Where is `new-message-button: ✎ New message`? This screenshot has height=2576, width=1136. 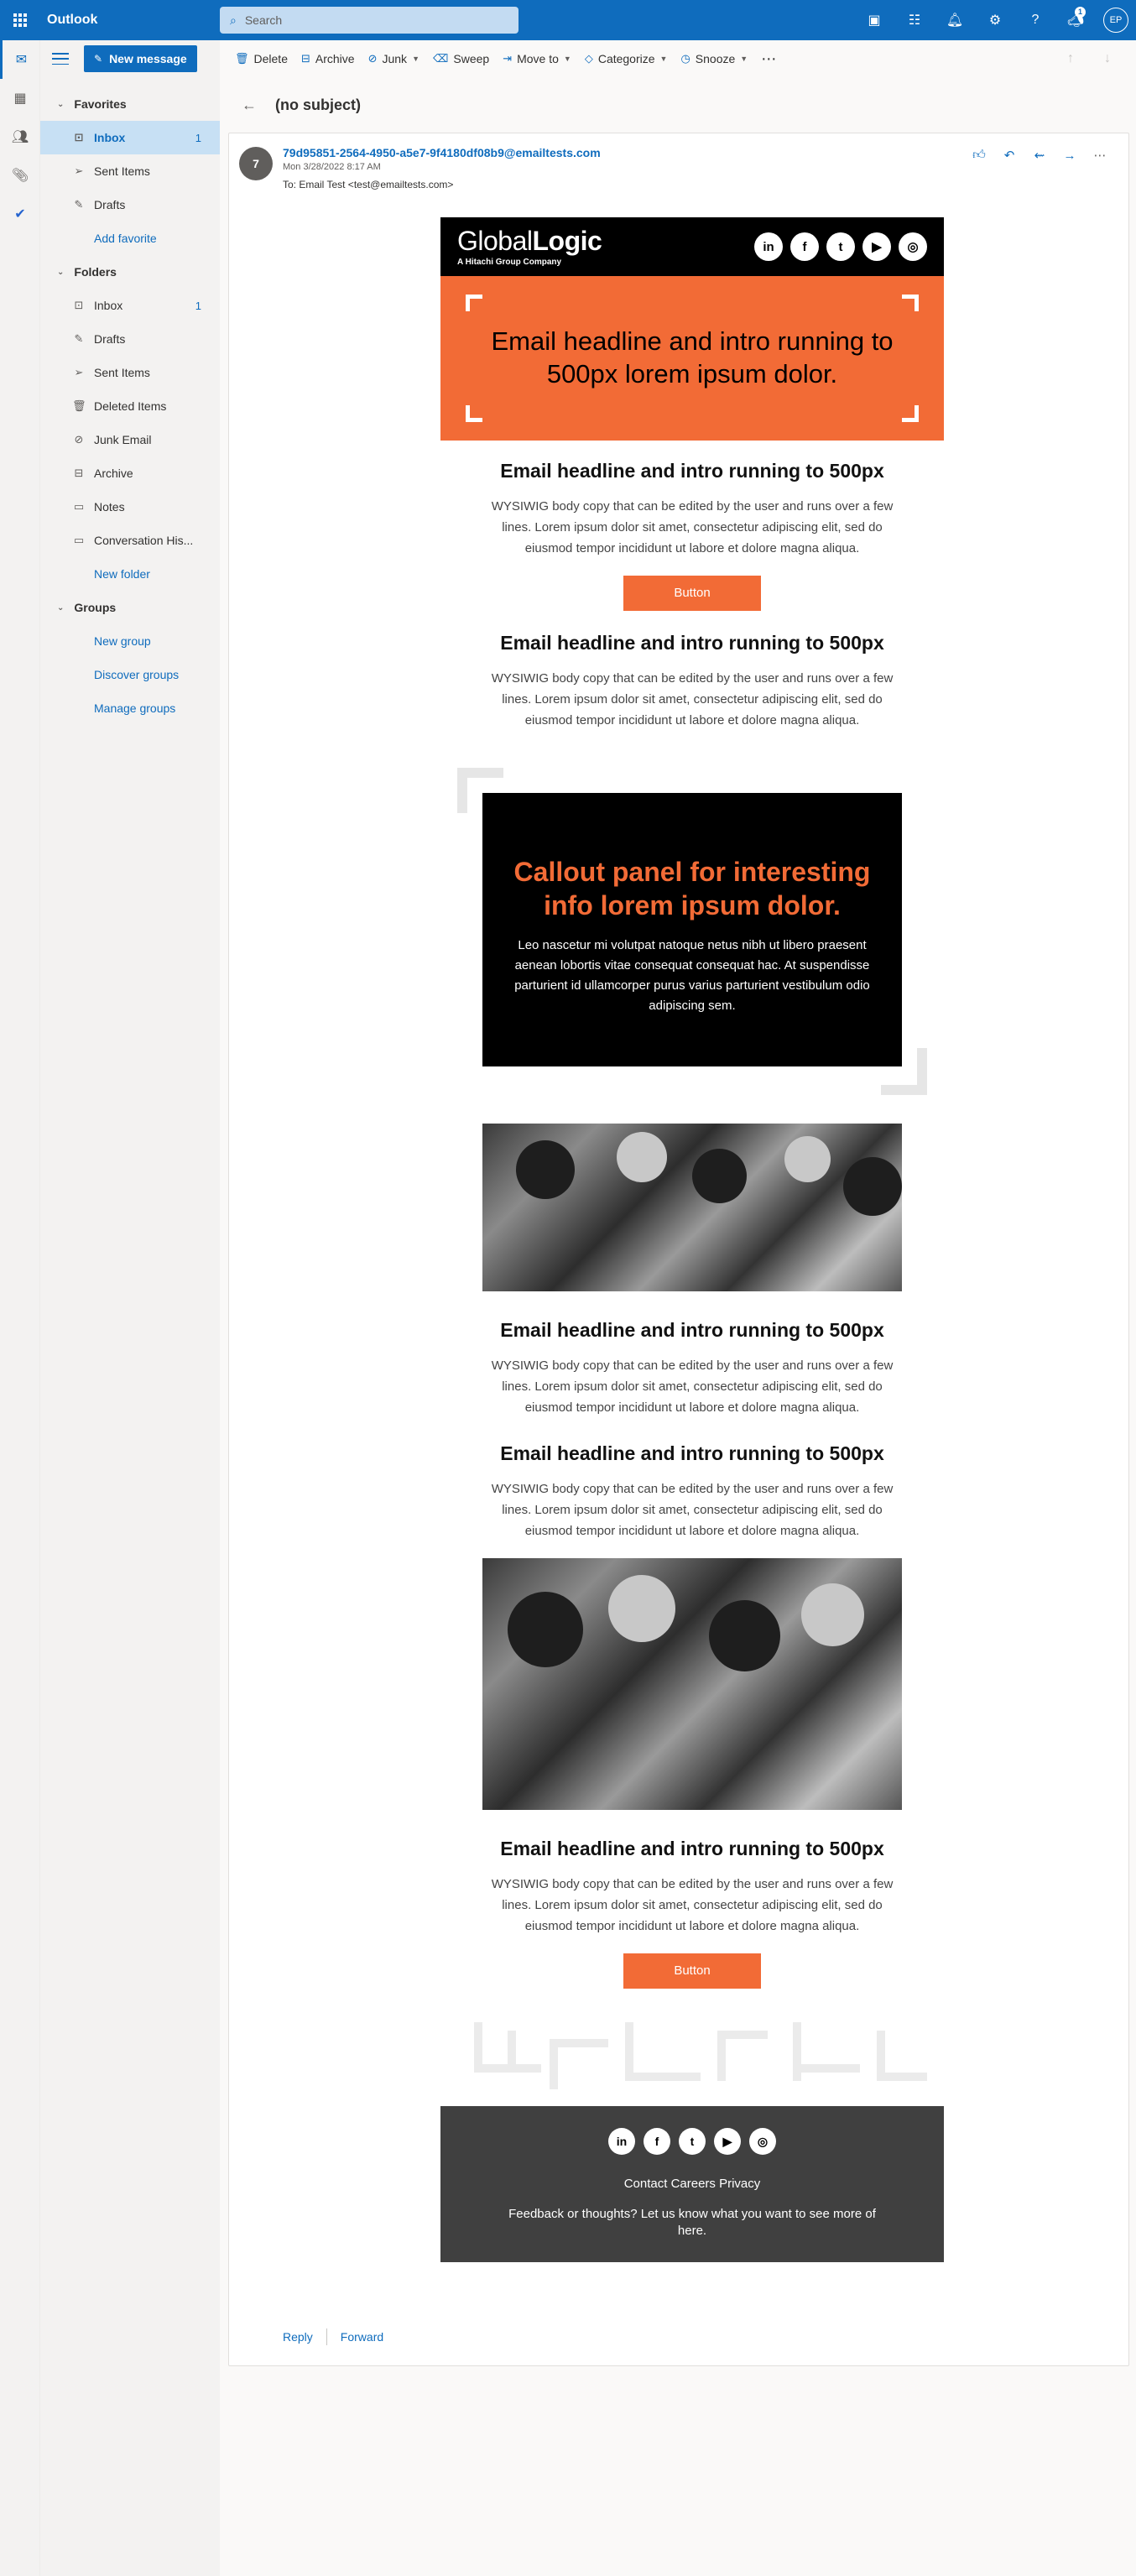
new-message-button: ✎ New message is located at coordinates (140, 59).